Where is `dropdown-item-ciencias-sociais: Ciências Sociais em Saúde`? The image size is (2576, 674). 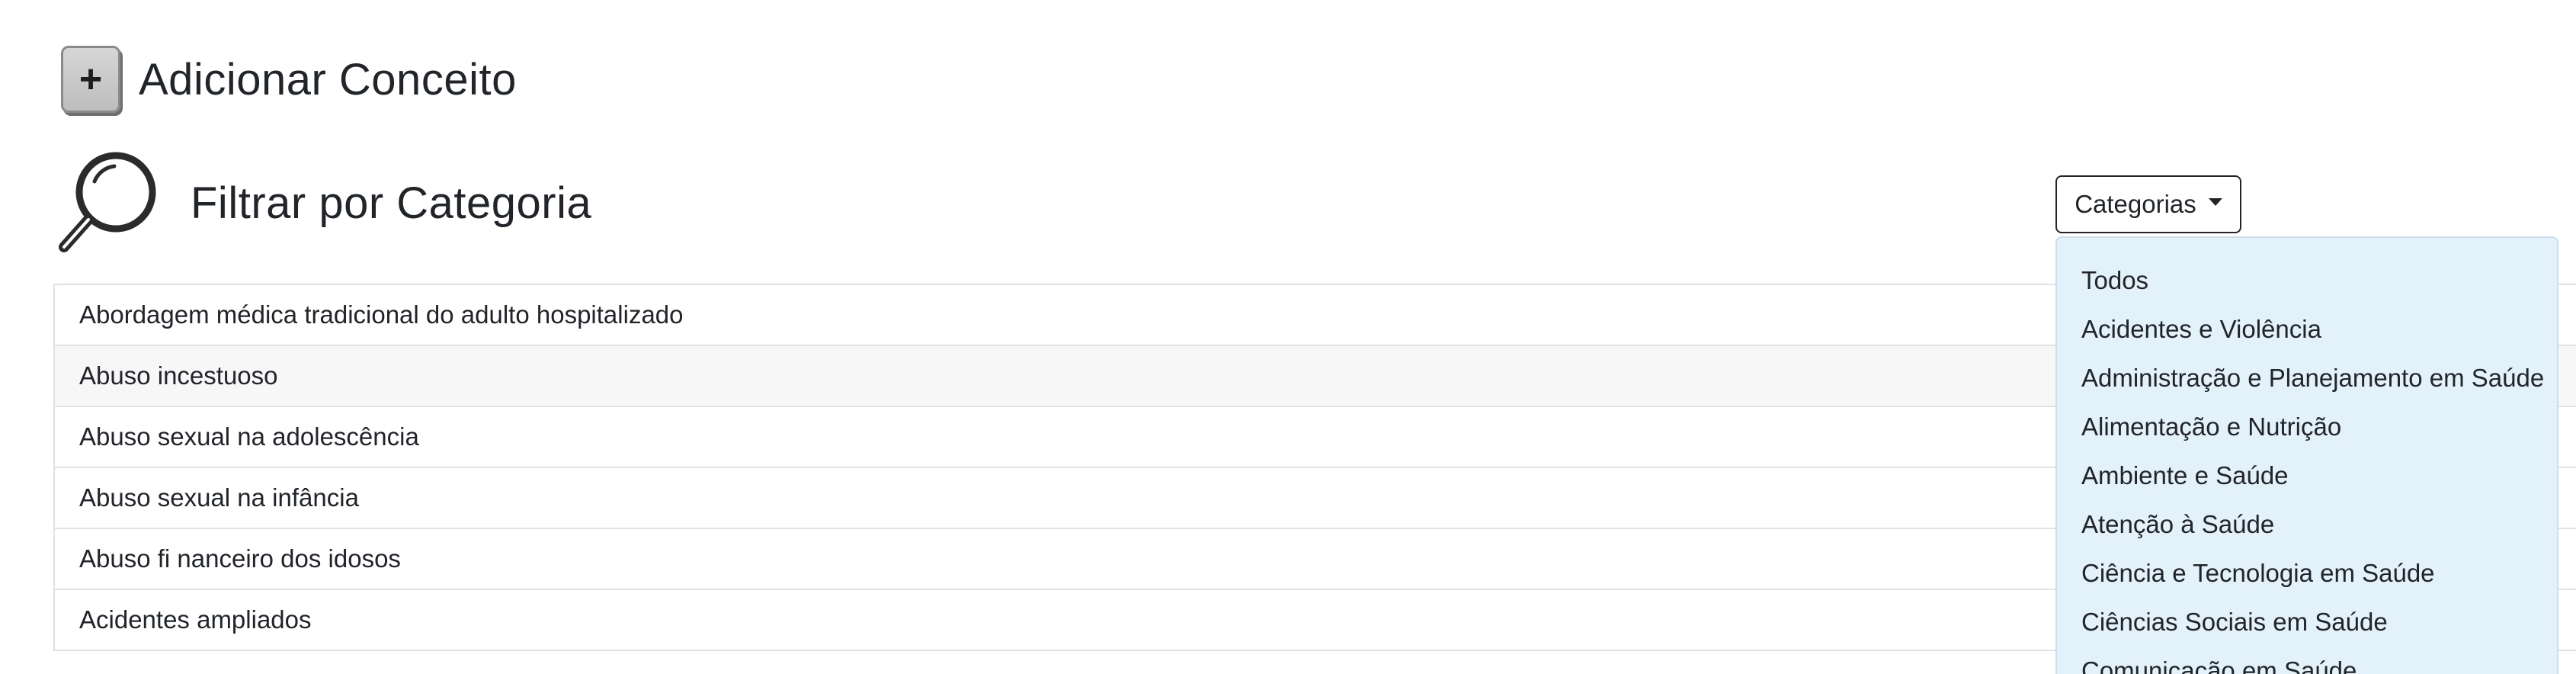 dropdown-item-ciencias-sociais: Ciências Sociais em Saúde is located at coordinates (2307, 622).